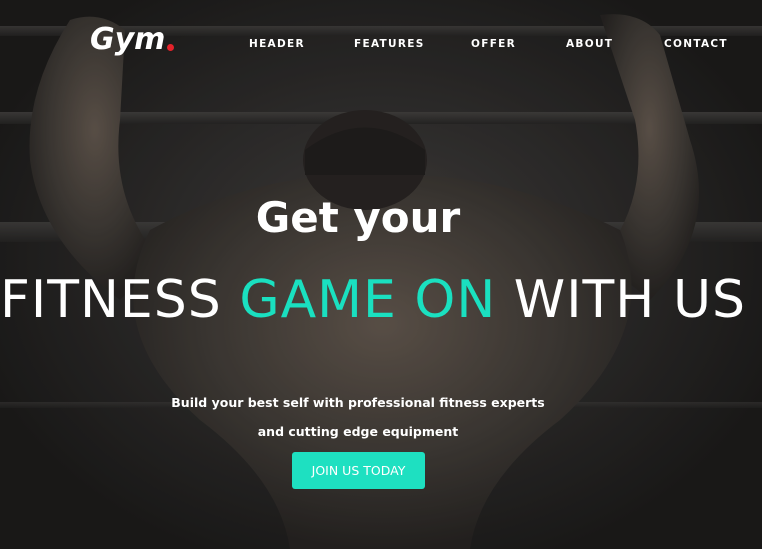 The height and width of the screenshot is (549, 762). What do you see at coordinates (368, 300) in the screenshot?
I see `headline-accent: GAME ON` at bounding box center [368, 300].